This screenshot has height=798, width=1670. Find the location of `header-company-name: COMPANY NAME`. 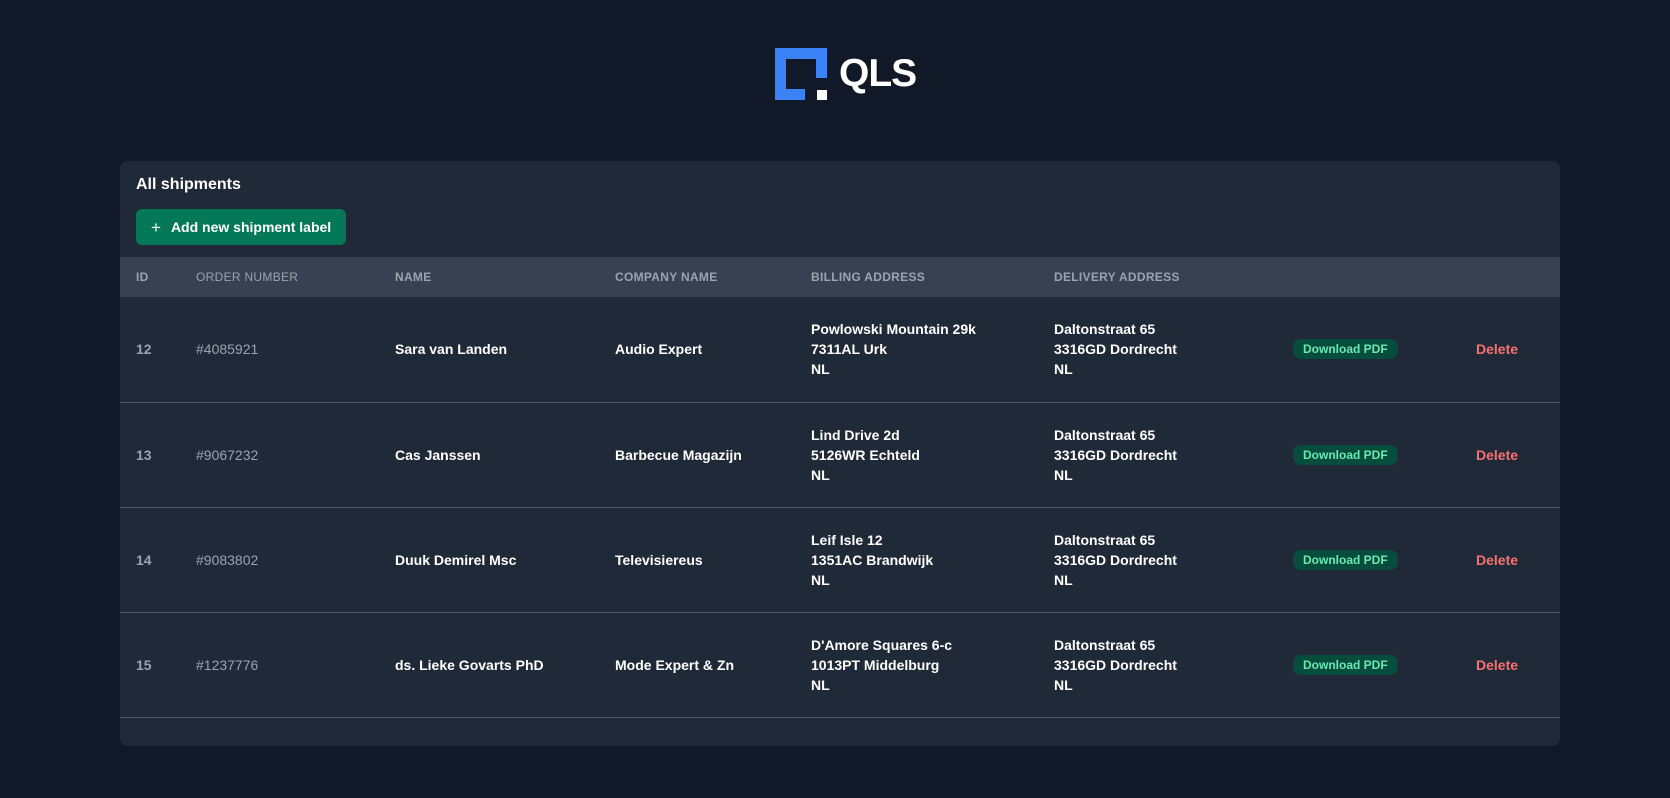

header-company-name: COMPANY NAME is located at coordinates (666, 277).